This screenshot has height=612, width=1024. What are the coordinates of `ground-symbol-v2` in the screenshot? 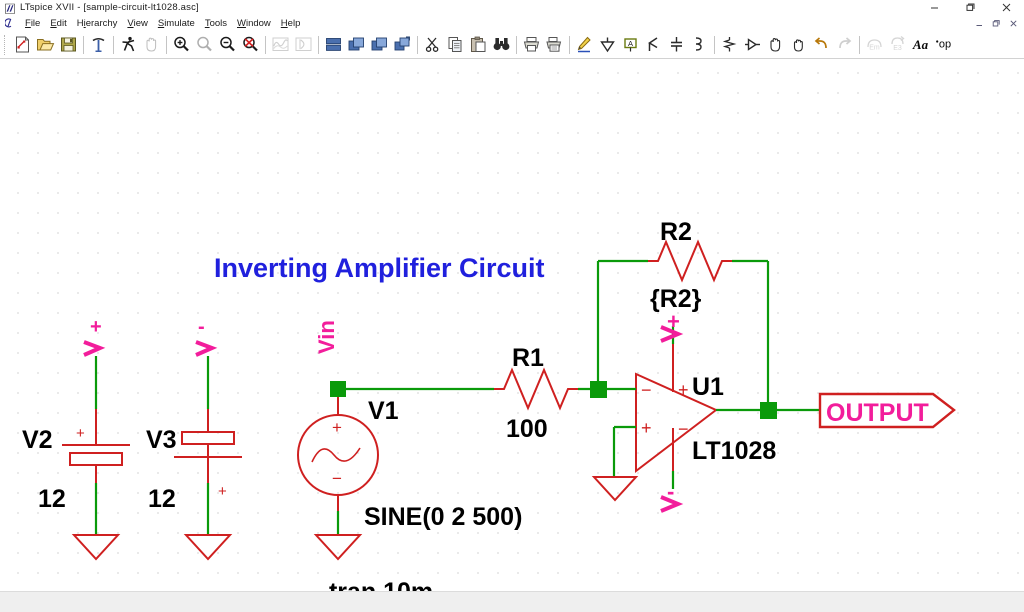 It's located at (96, 547).